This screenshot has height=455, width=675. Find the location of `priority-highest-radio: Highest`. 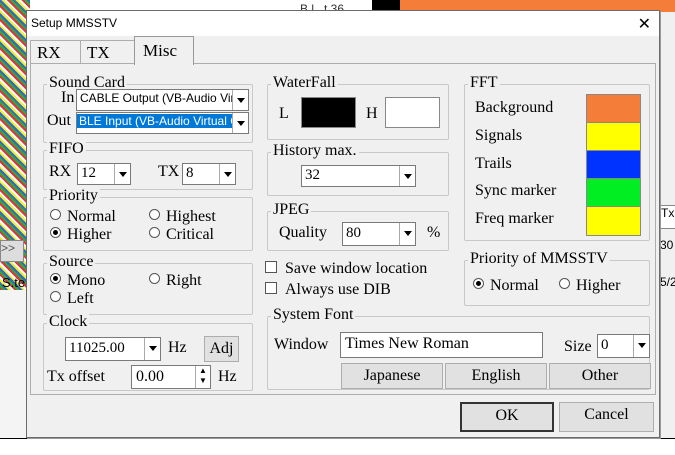

priority-highest-radio: Highest is located at coordinates (182, 217).